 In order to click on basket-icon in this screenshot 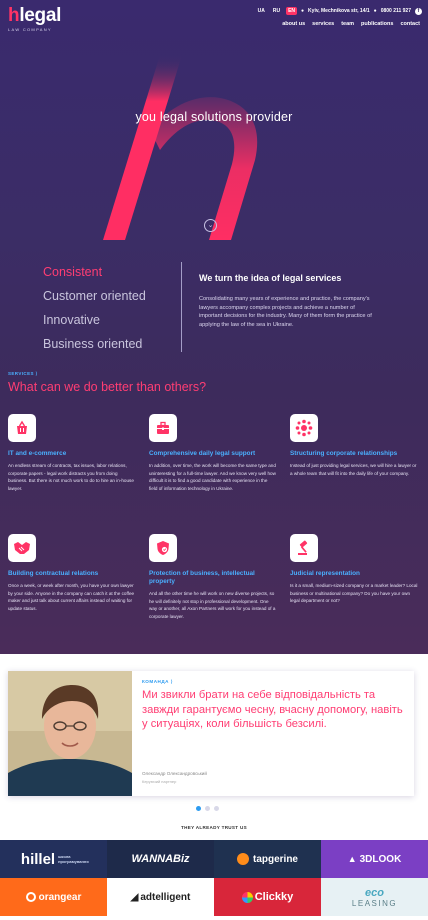, I will do `click(22, 428)`.